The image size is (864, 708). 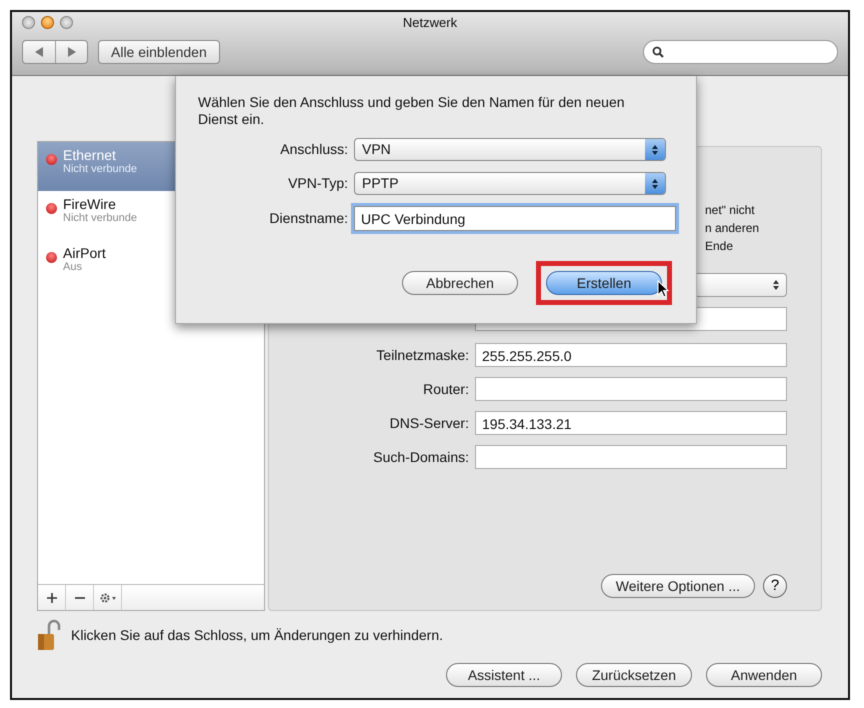 I want to click on service-name: AirPort, so click(x=84, y=253).